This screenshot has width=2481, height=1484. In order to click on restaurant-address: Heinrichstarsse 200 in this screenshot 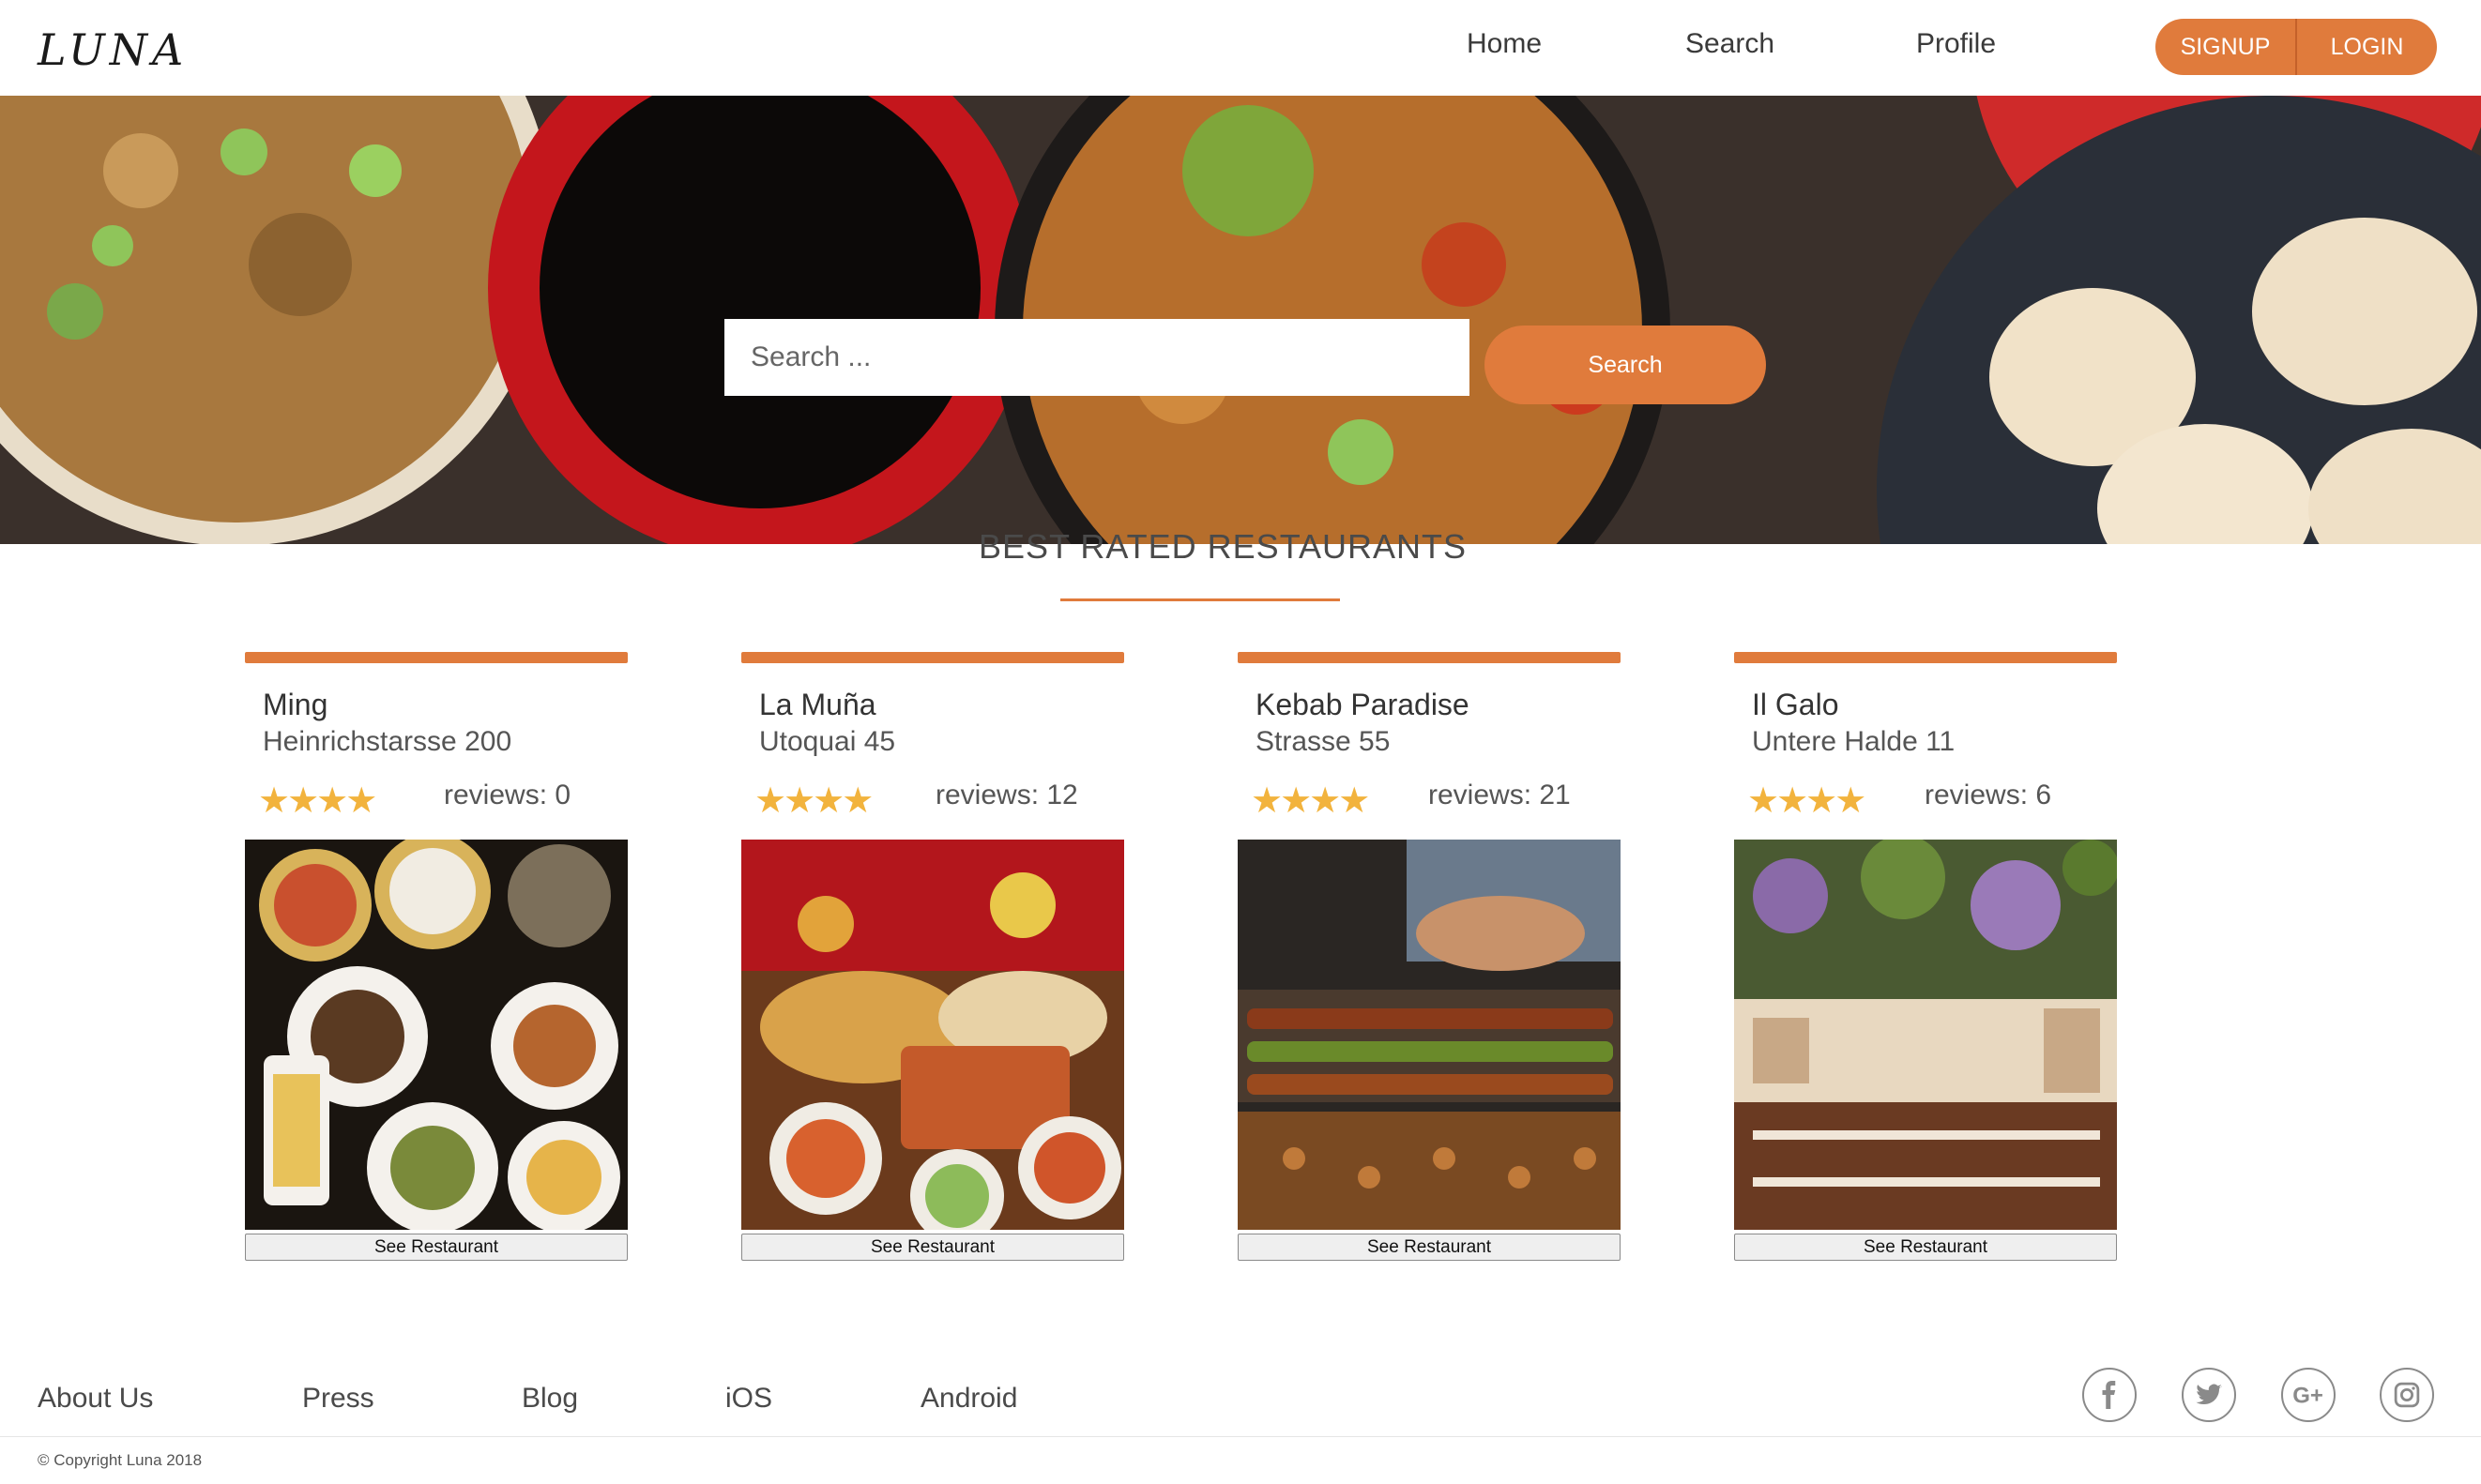, I will do `click(387, 741)`.